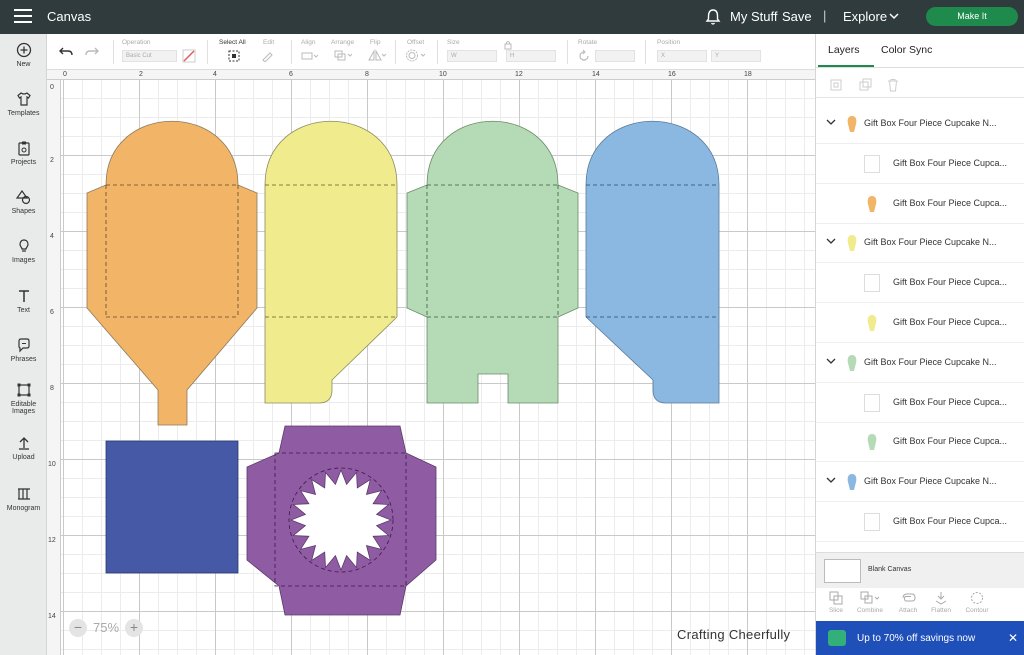  I want to click on sidebar-item-monogram: Monogram, so click(23, 499).